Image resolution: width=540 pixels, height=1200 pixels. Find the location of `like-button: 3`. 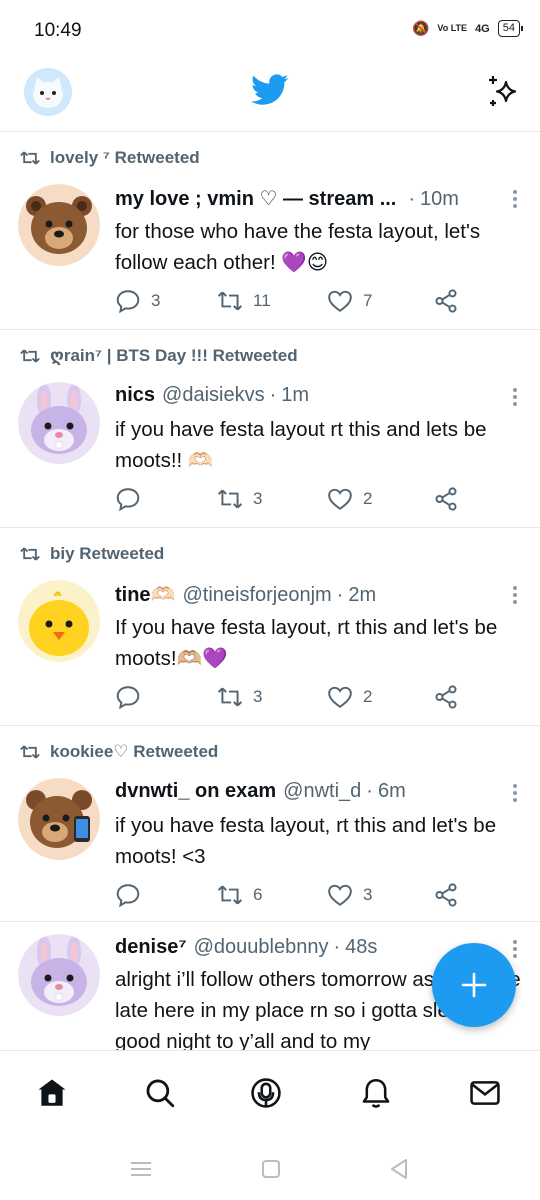

like-button: 3 is located at coordinates (349, 895).